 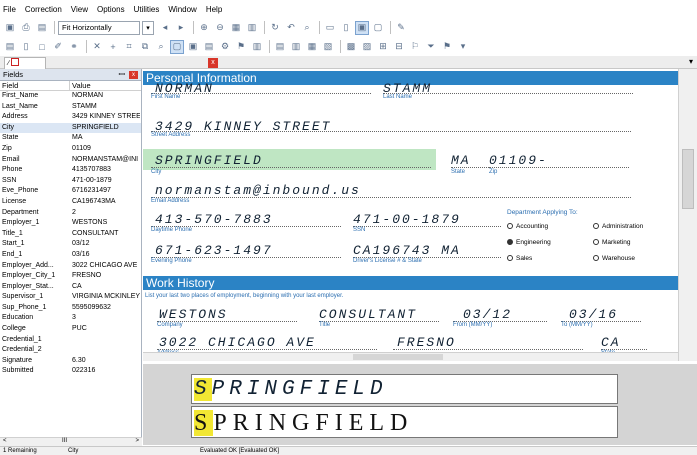 I want to click on zoom-in-icon: ⊕, so click(x=204, y=28).